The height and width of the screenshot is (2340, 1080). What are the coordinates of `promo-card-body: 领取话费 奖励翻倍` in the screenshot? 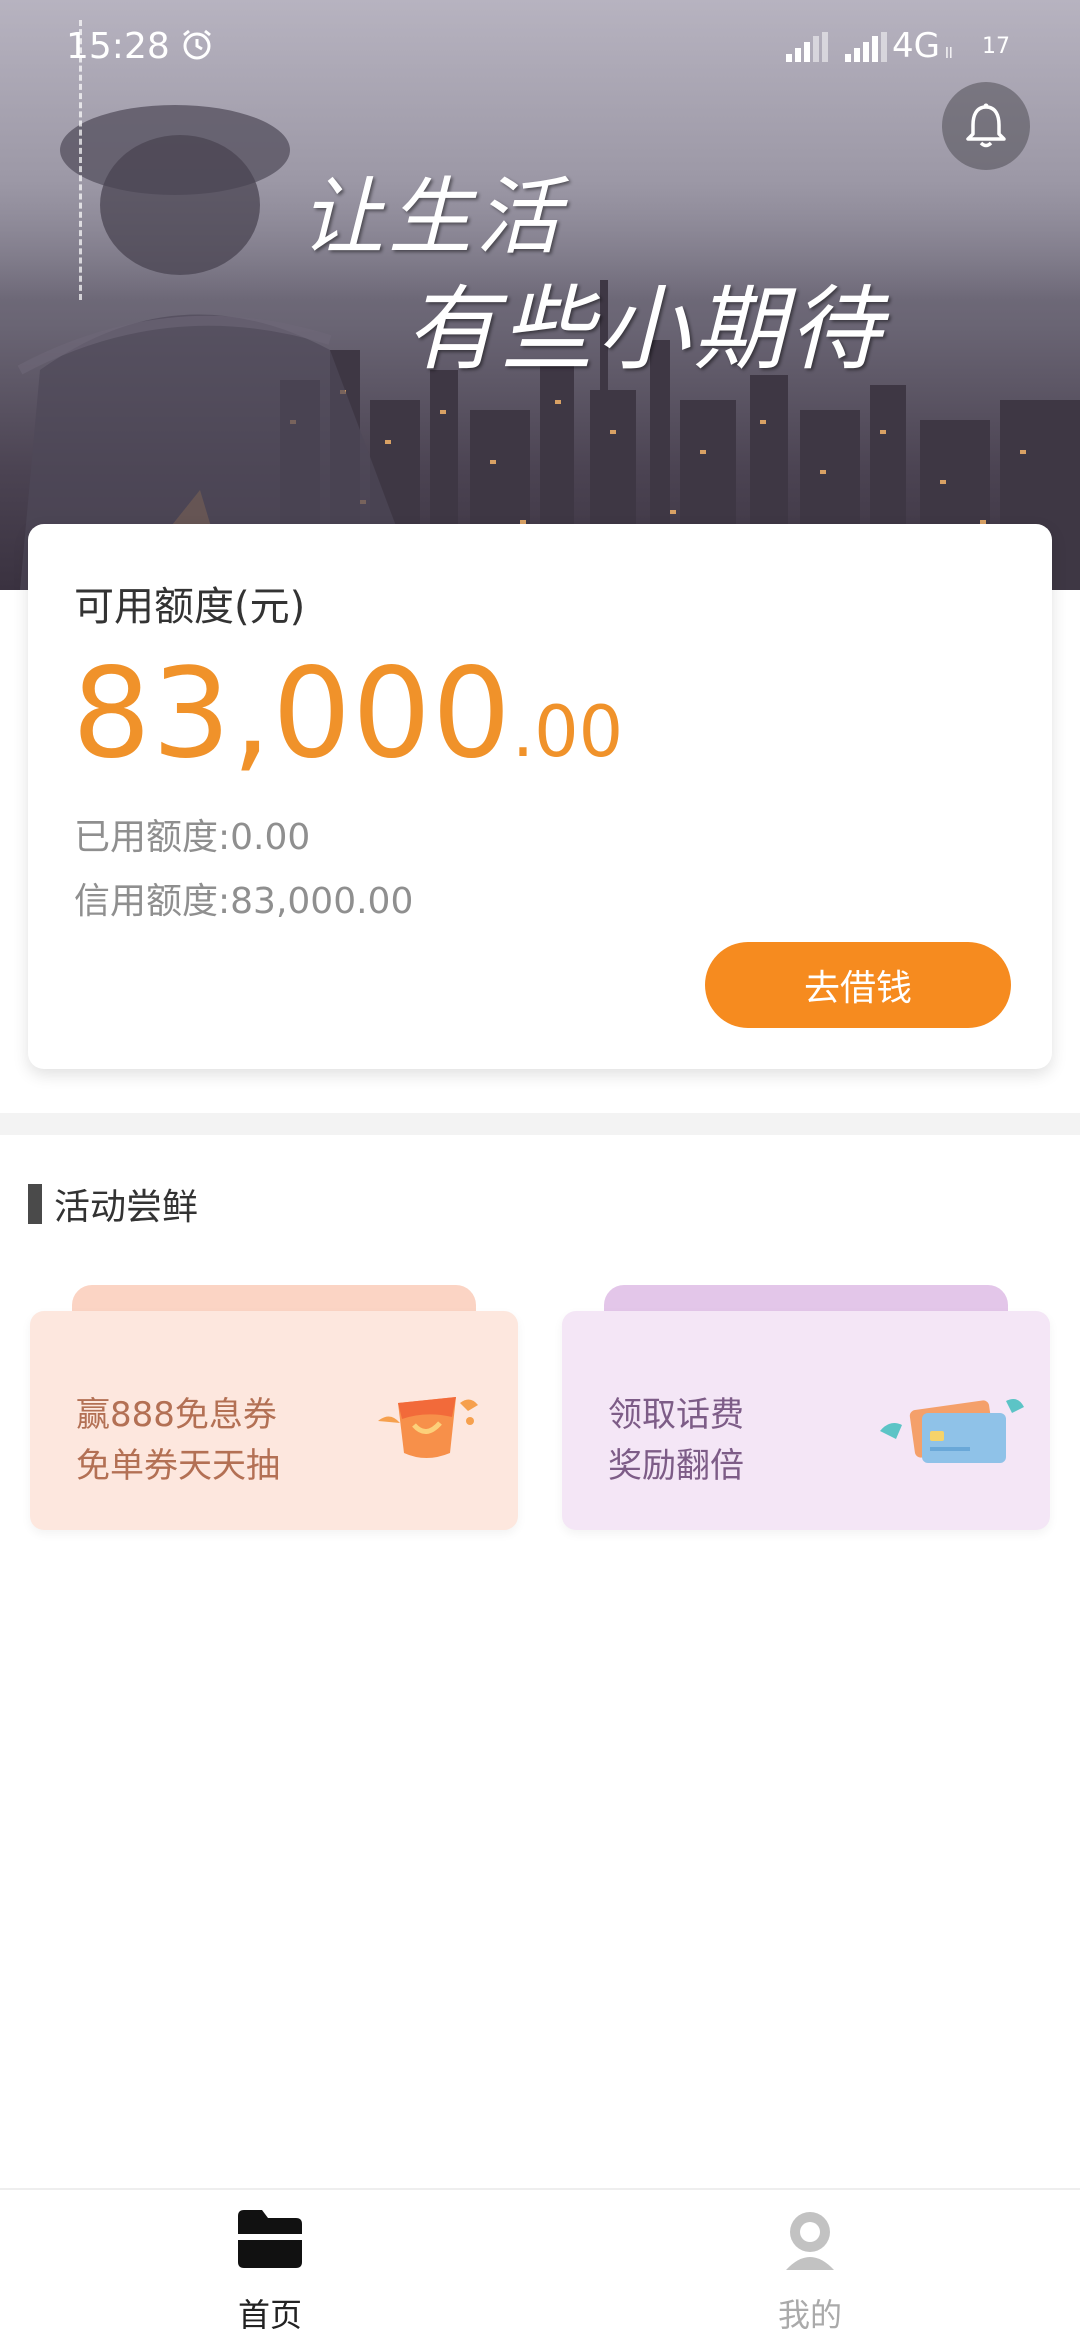 It's located at (806, 1420).